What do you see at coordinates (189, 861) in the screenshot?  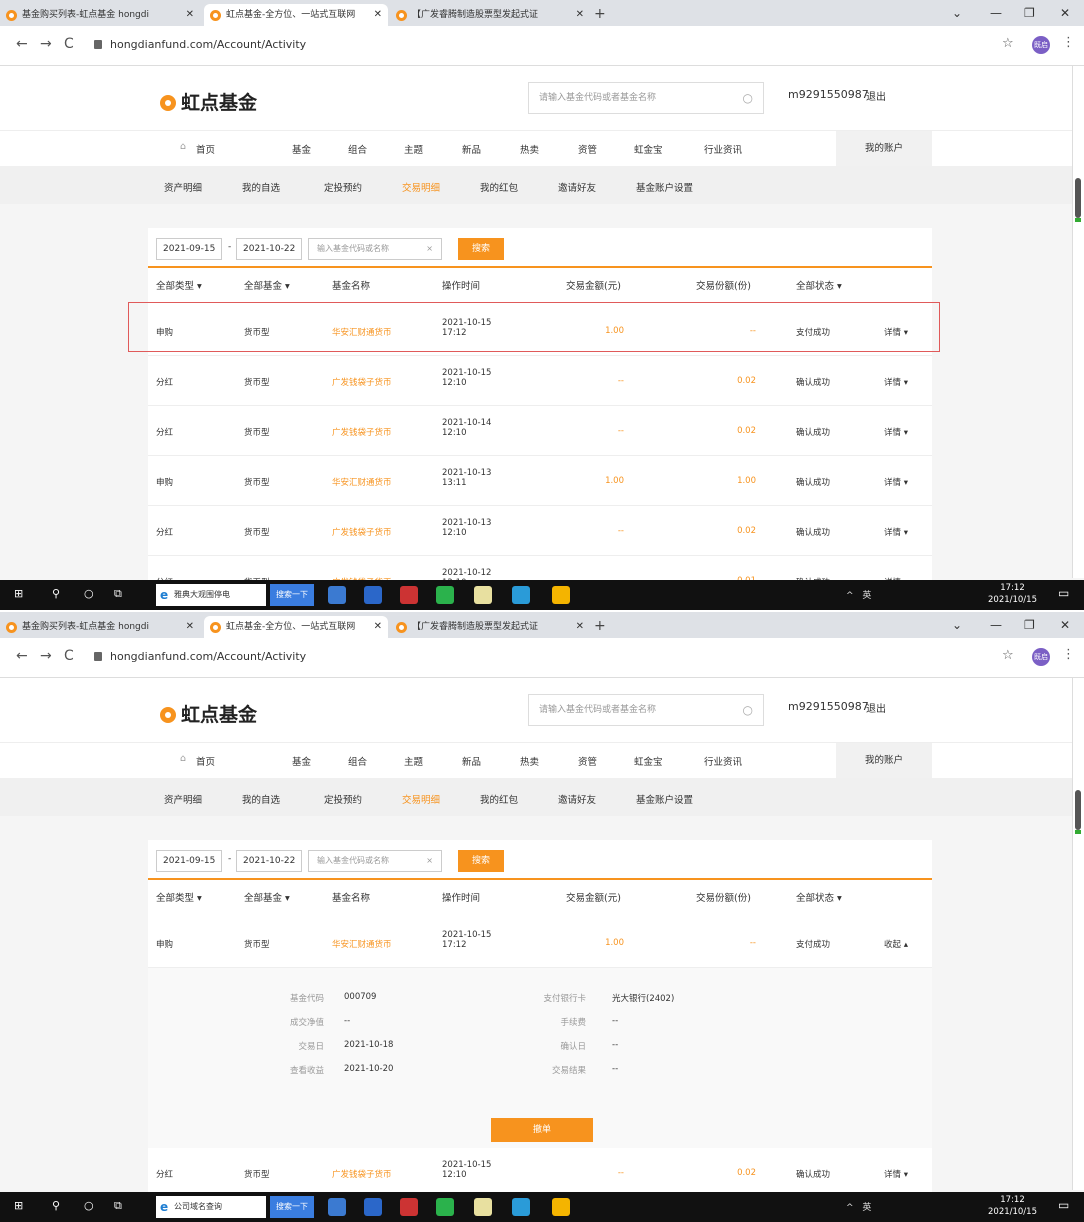 I see `start-date-input: 2021-09-15` at bounding box center [189, 861].